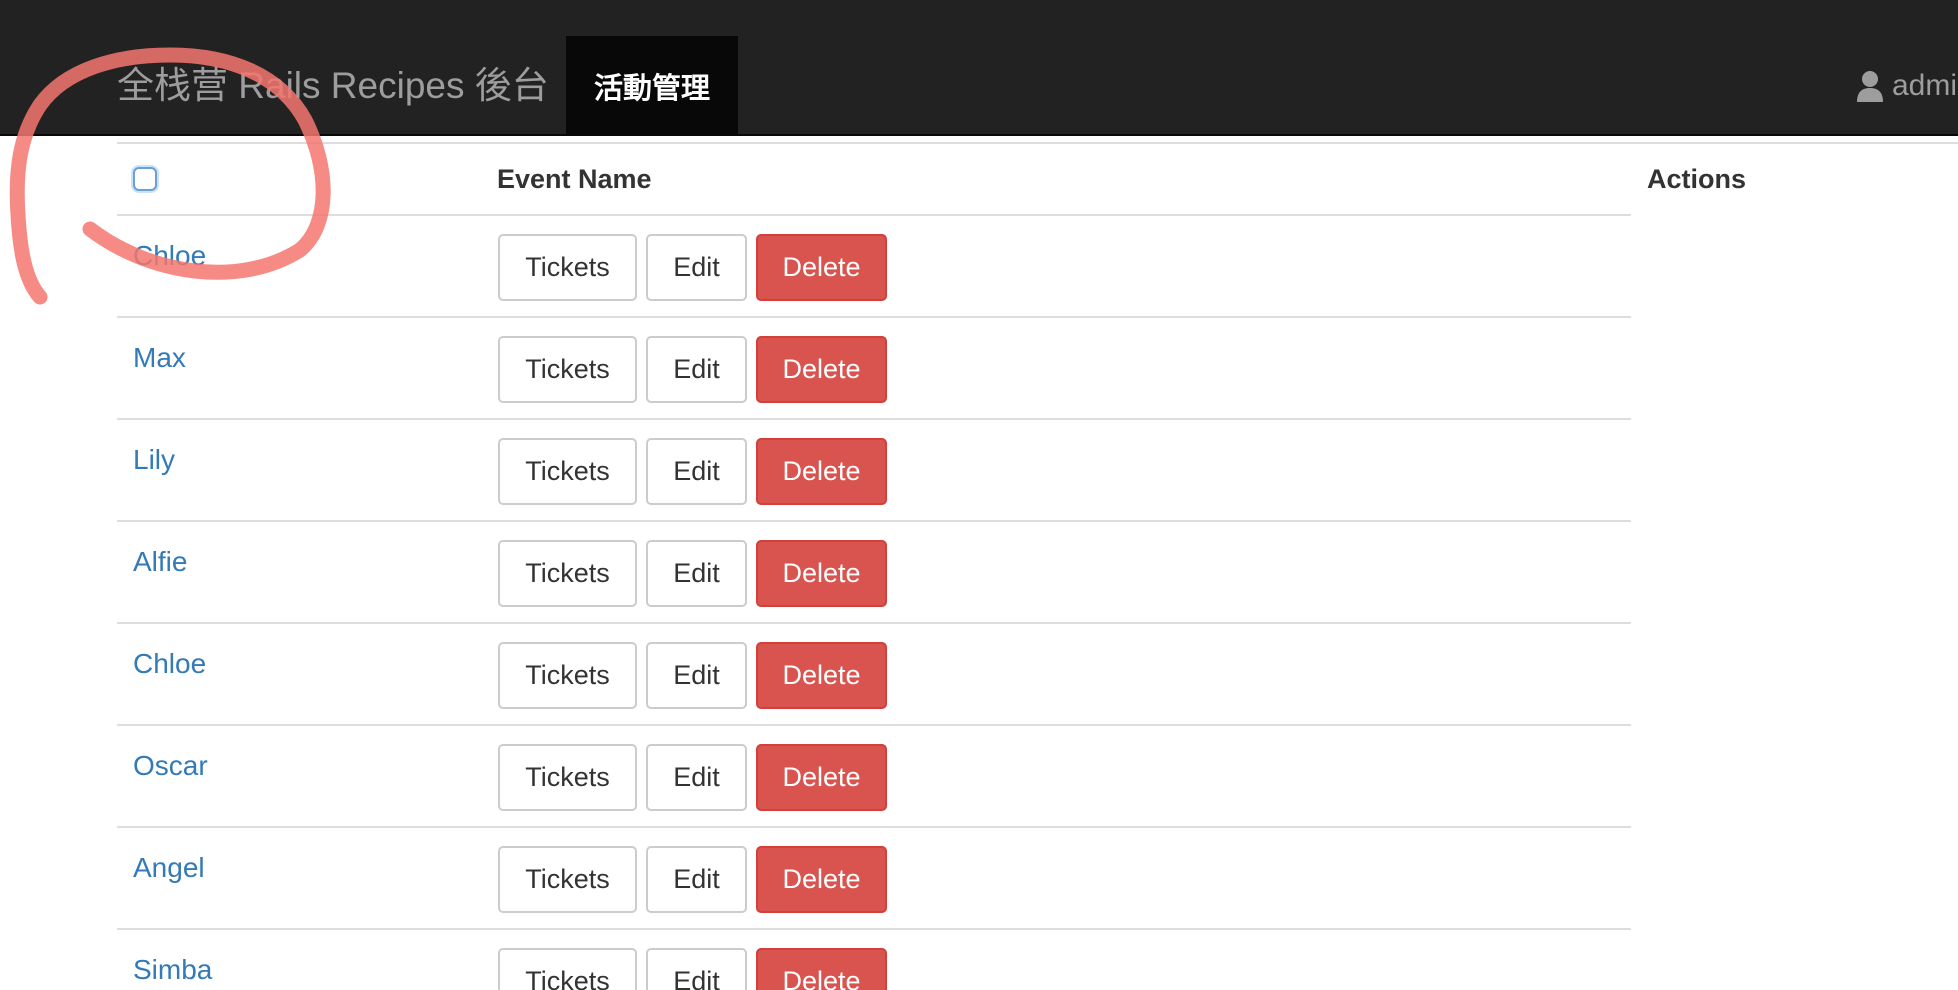 The image size is (1958, 990). I want to click on column-header-event-name: Event Name, so click(574, 178).